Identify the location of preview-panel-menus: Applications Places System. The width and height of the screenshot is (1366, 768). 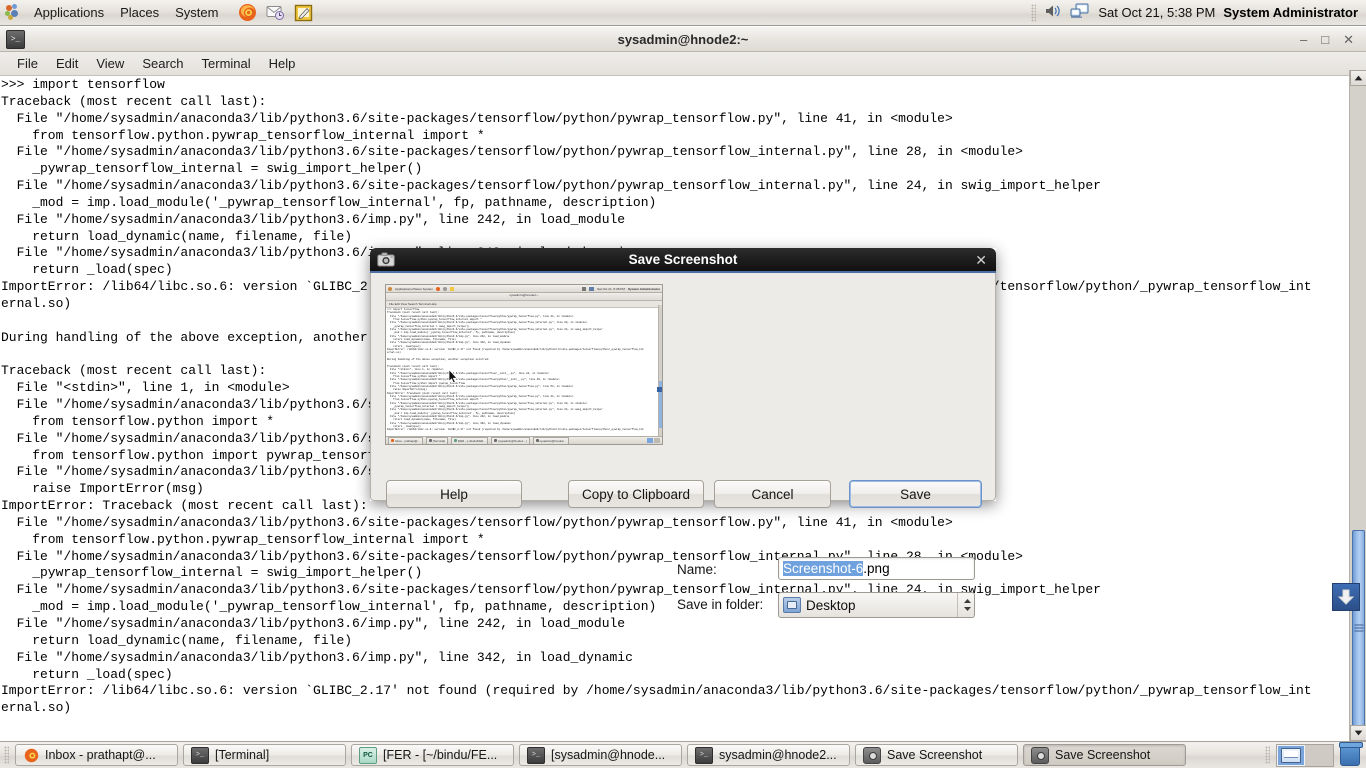
(414, 288).